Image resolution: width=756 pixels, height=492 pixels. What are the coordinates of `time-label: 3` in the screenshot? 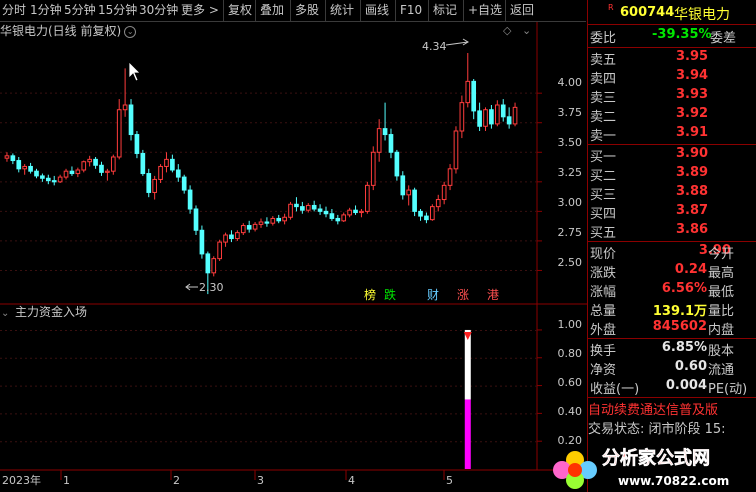 It's located at (260, 480).